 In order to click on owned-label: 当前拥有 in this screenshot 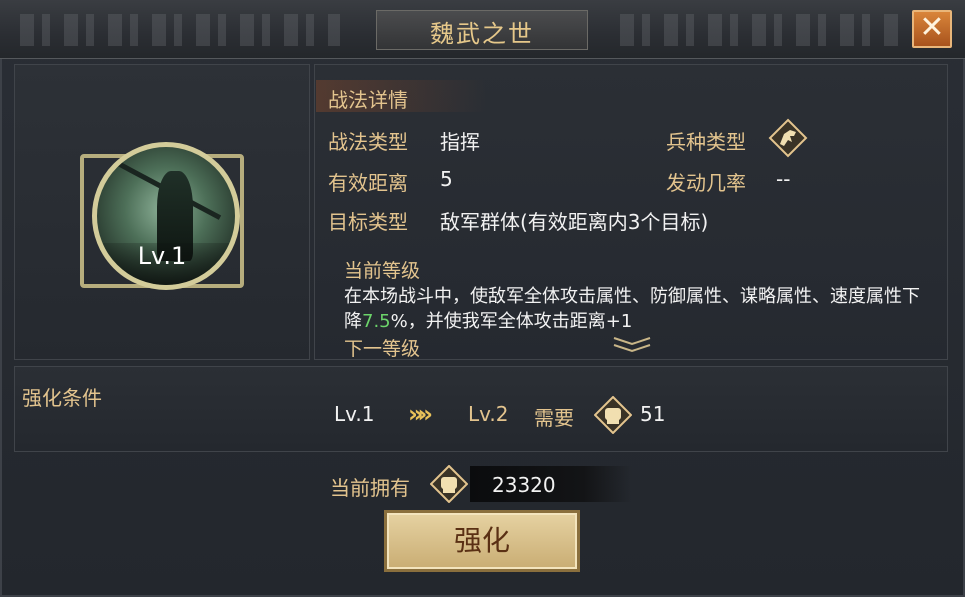, I will do `click(370, 488)`.